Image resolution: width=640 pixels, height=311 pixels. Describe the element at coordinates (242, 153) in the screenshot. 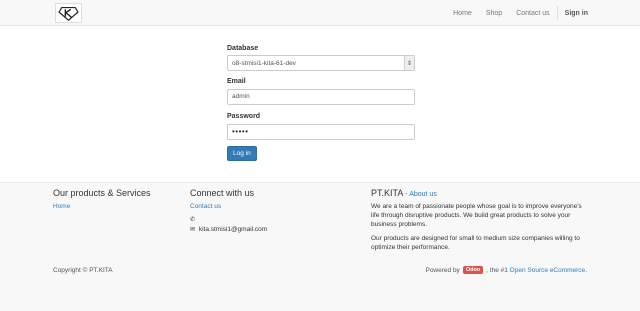

I see `login-button: Log in` at that location.